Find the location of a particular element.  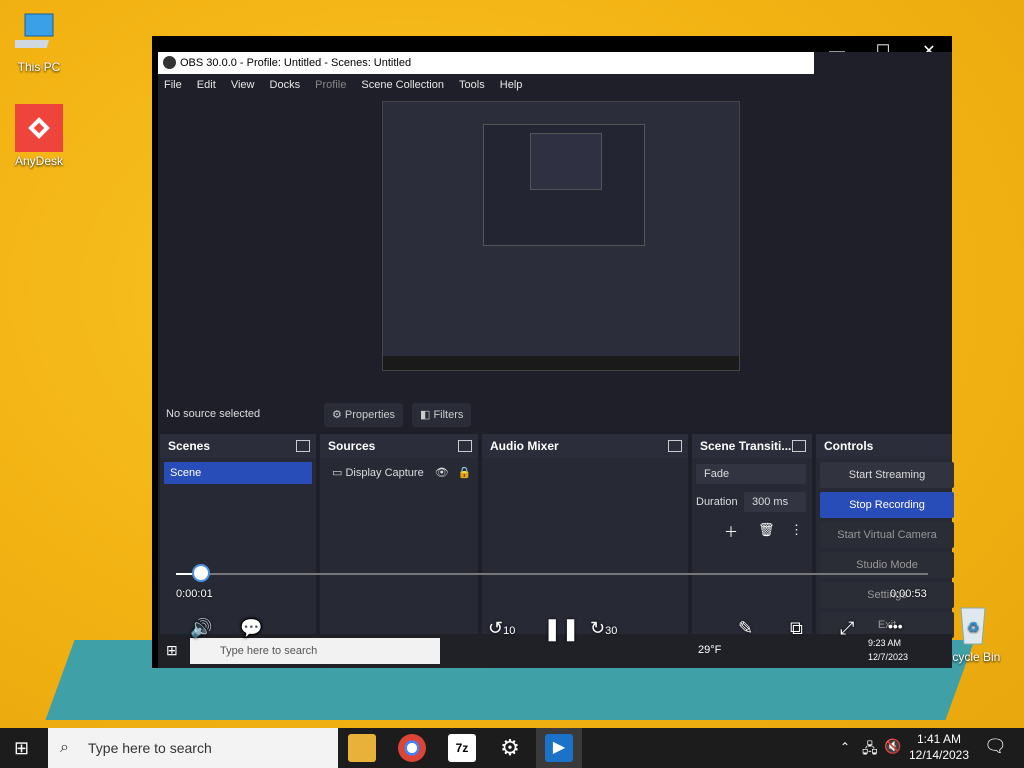

miniplayer-icon: ⧉ is located at coordinates (796, 628).